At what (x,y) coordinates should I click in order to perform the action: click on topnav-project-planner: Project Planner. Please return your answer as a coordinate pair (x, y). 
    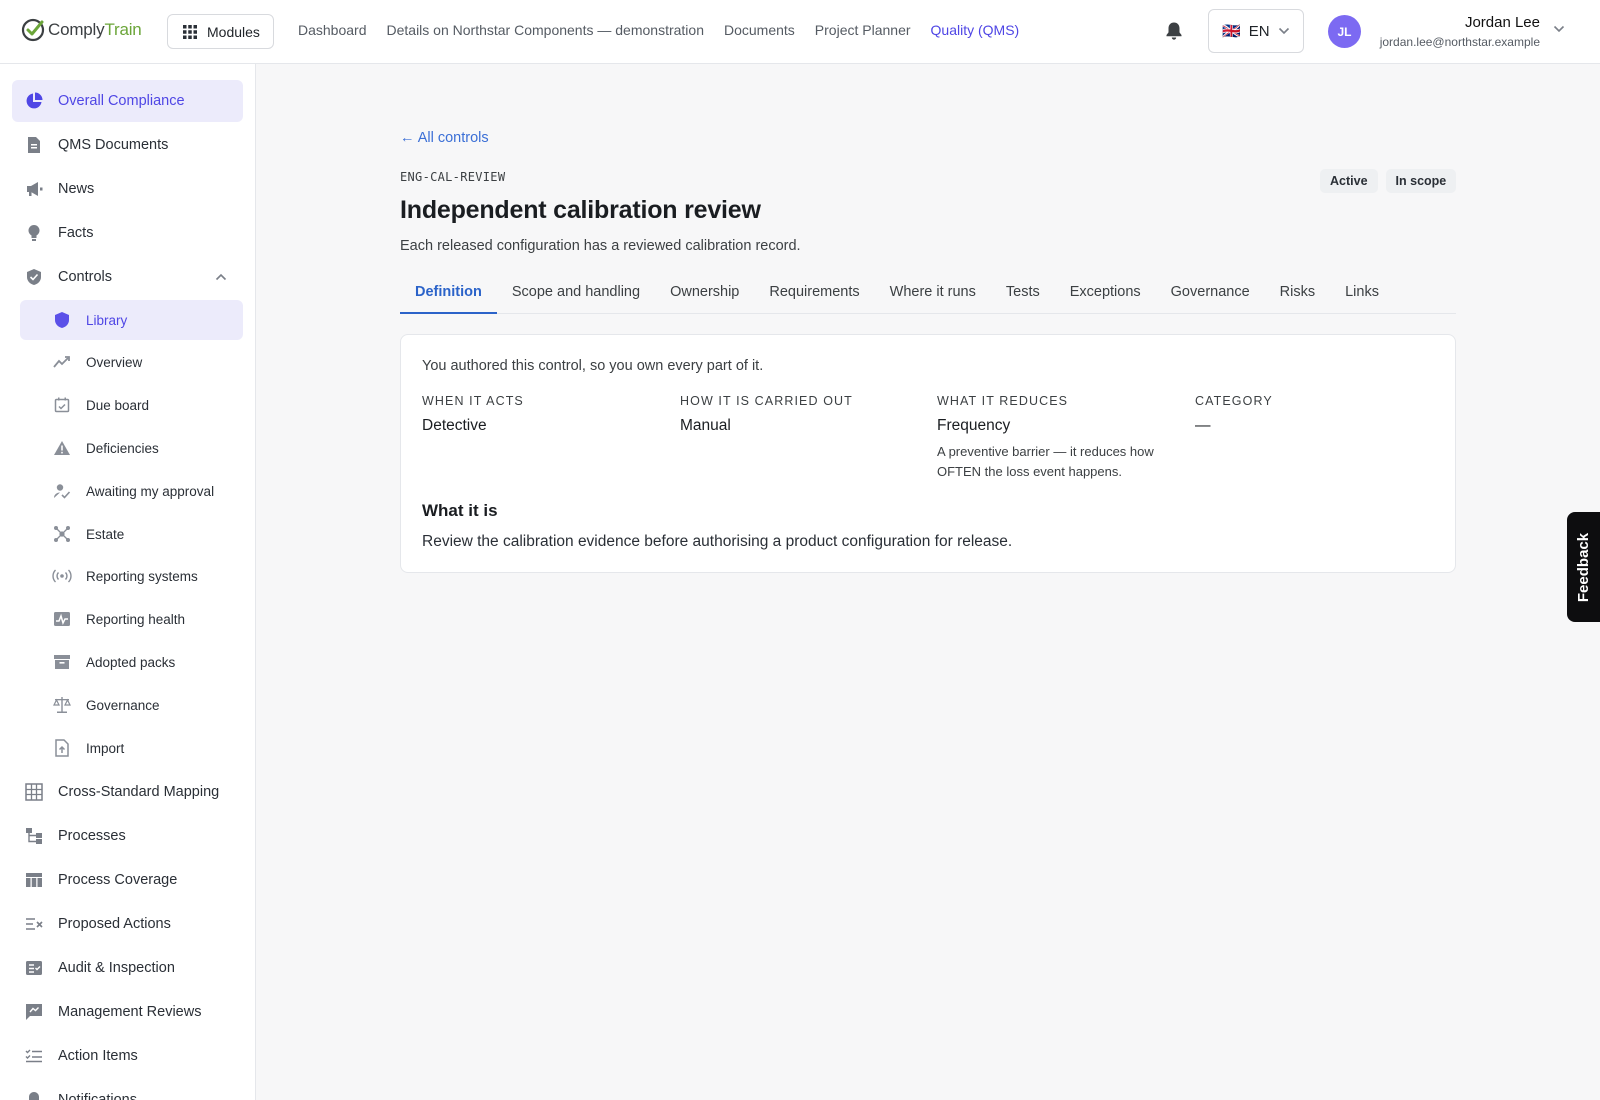
    Looking at the image, I should click on (863, 30).